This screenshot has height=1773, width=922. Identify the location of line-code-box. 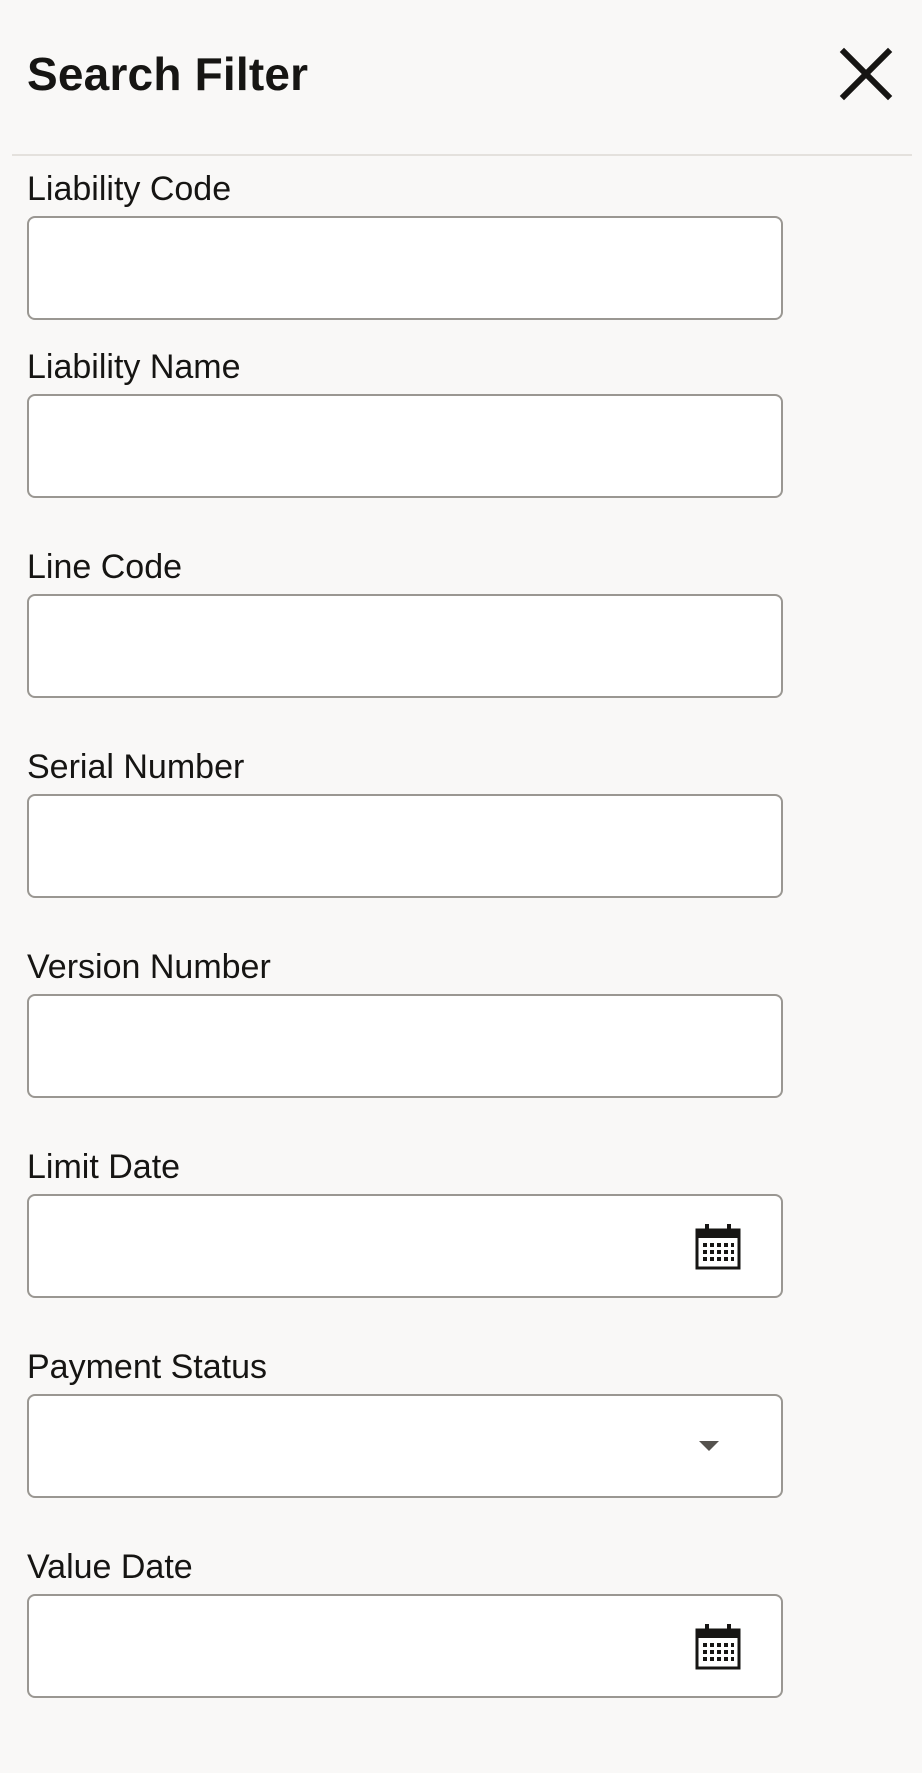
(405, 646).